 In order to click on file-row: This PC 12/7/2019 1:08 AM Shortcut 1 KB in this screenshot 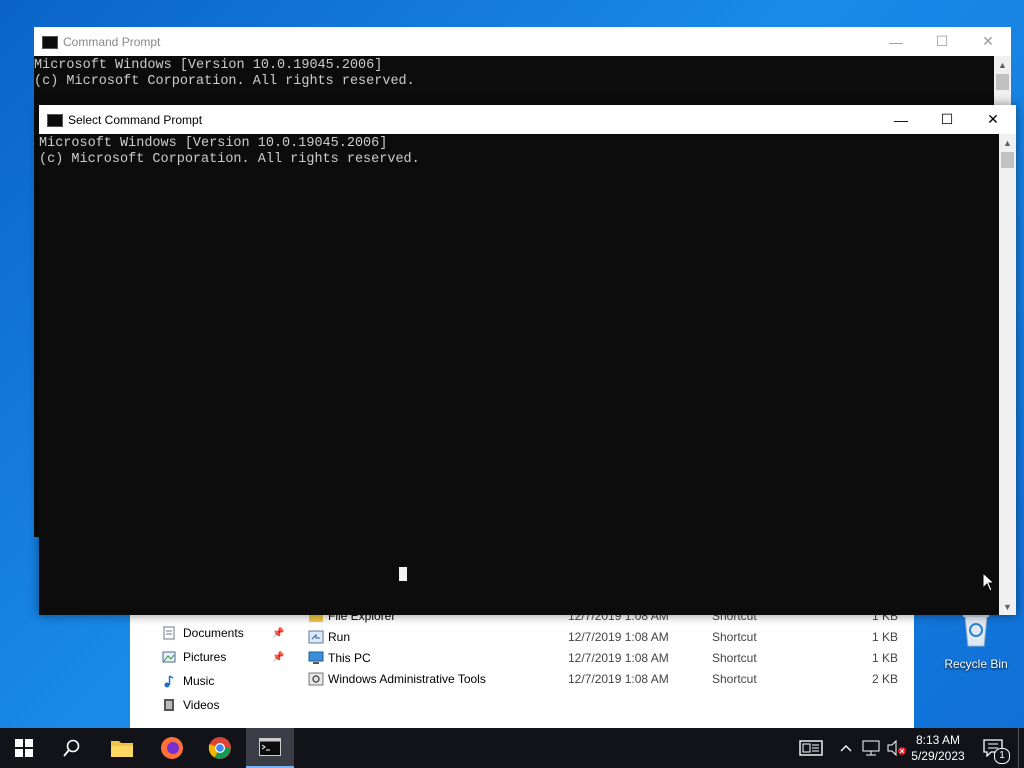, I will do `click(606, 658)`.